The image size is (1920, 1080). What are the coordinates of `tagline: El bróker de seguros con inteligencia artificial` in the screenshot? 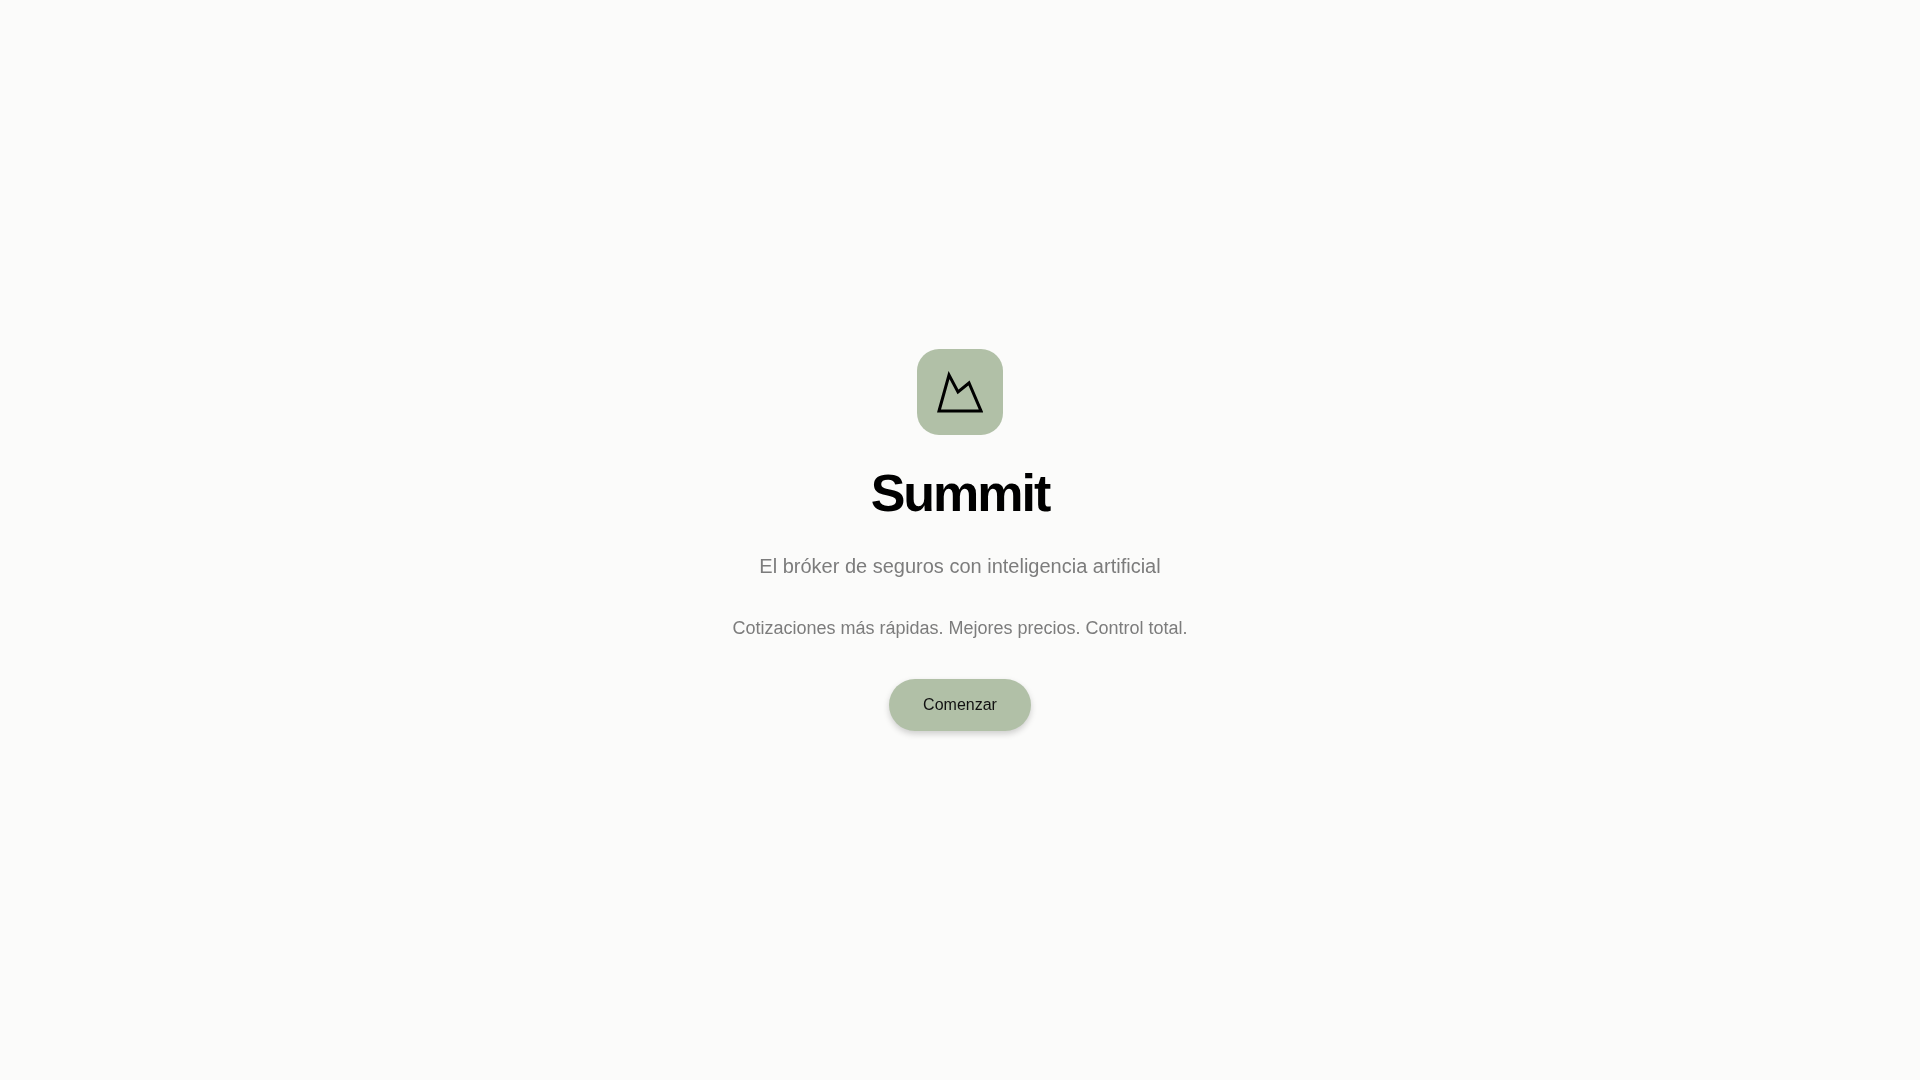 It's located at (960, 566).